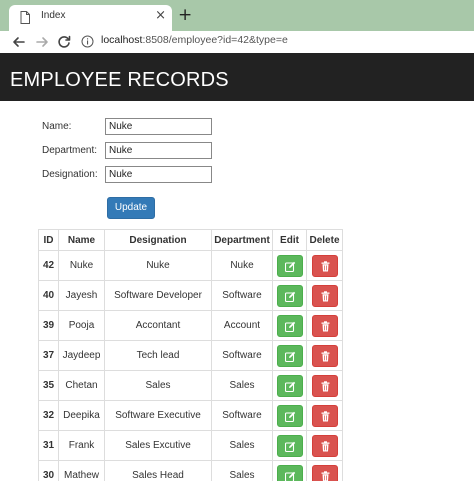 The width and height of the screenshot is (474, 481). What do you see at coordinates (289, 240) in the screenshot?
I see `column-header-edit: Edit` at bounding box center [289, 240].